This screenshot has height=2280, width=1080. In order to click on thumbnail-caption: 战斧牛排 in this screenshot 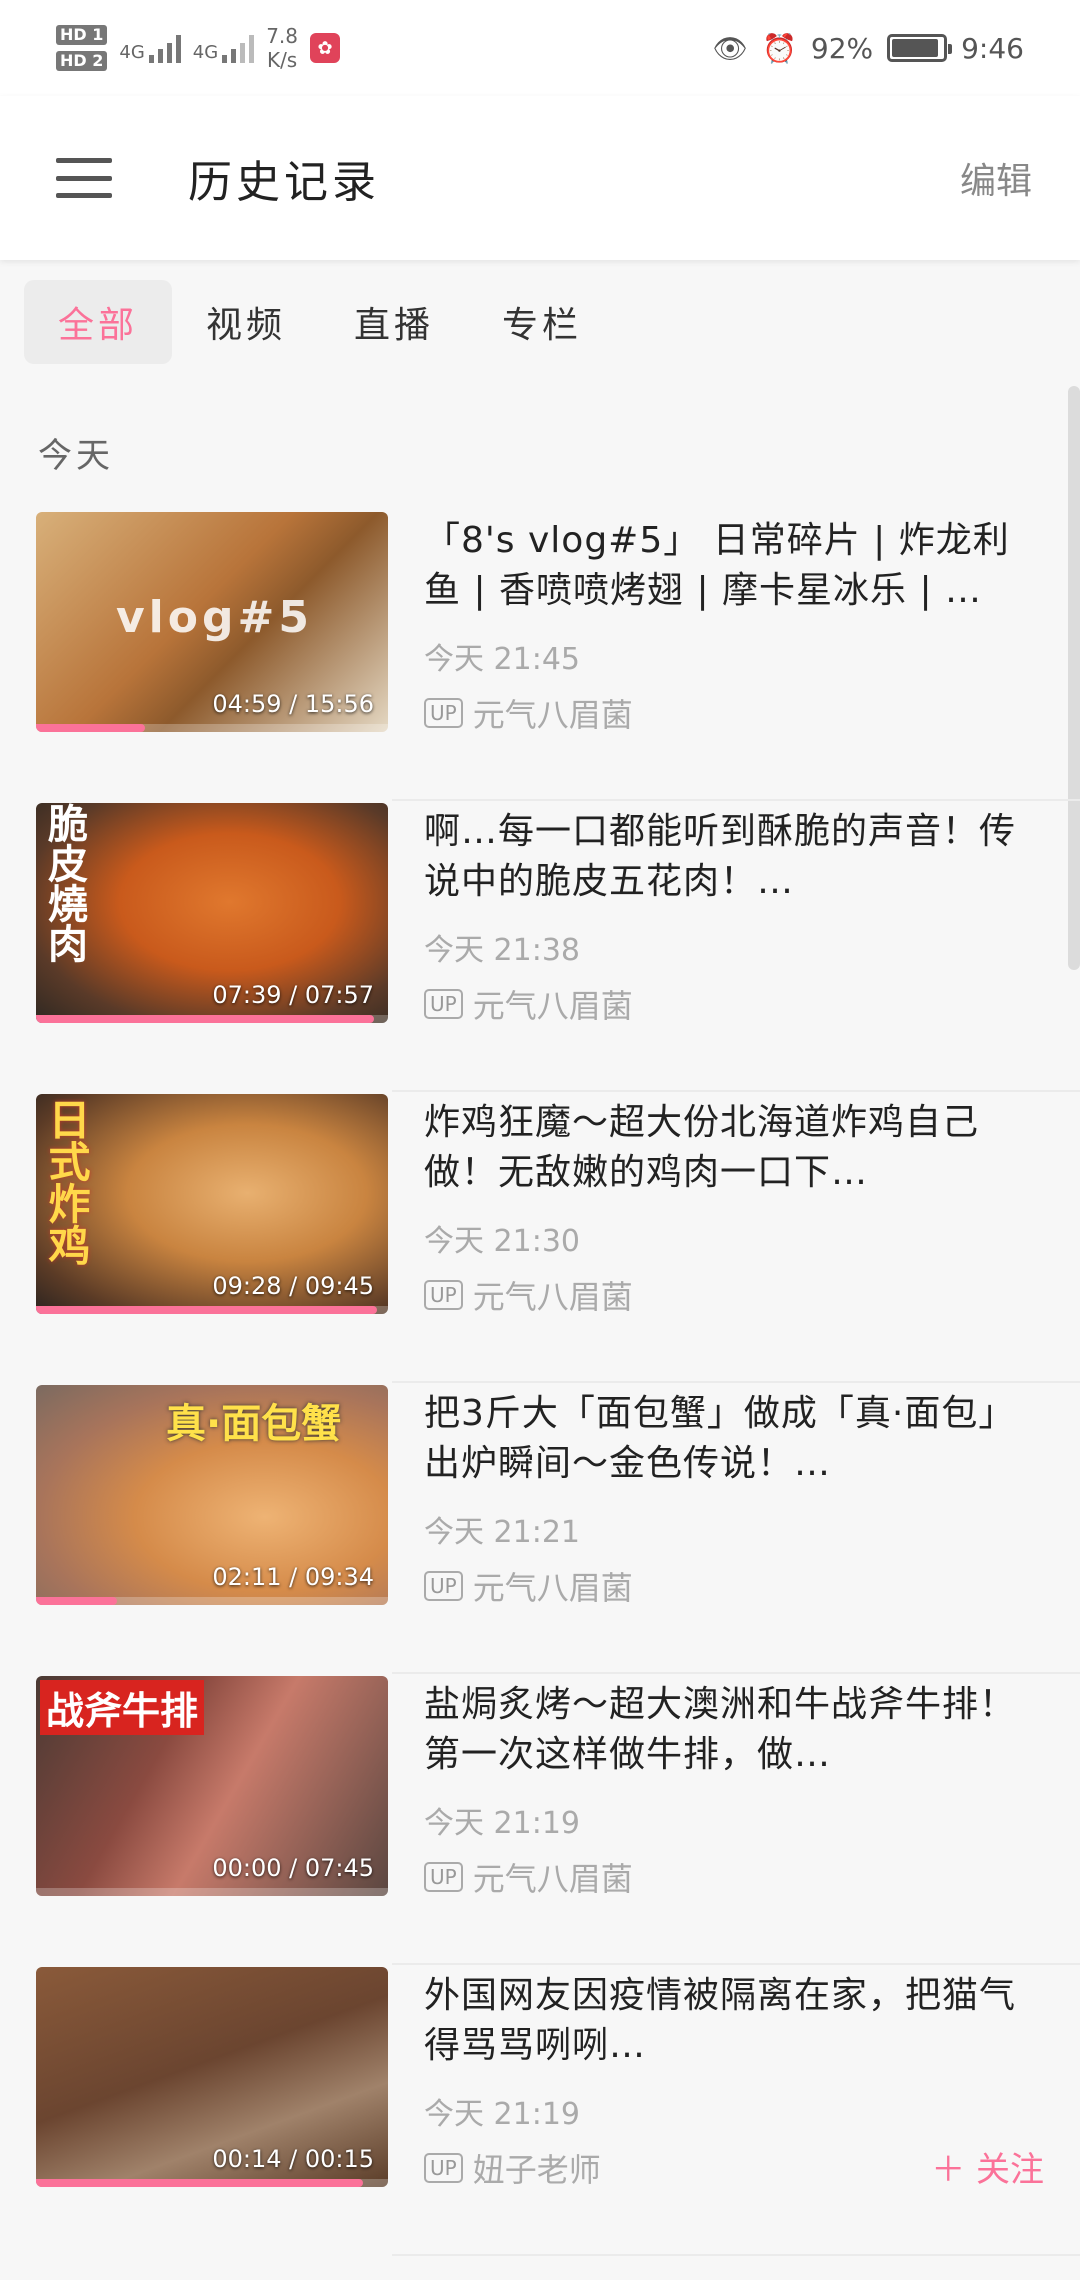, I will do `click(122, 1707)`.